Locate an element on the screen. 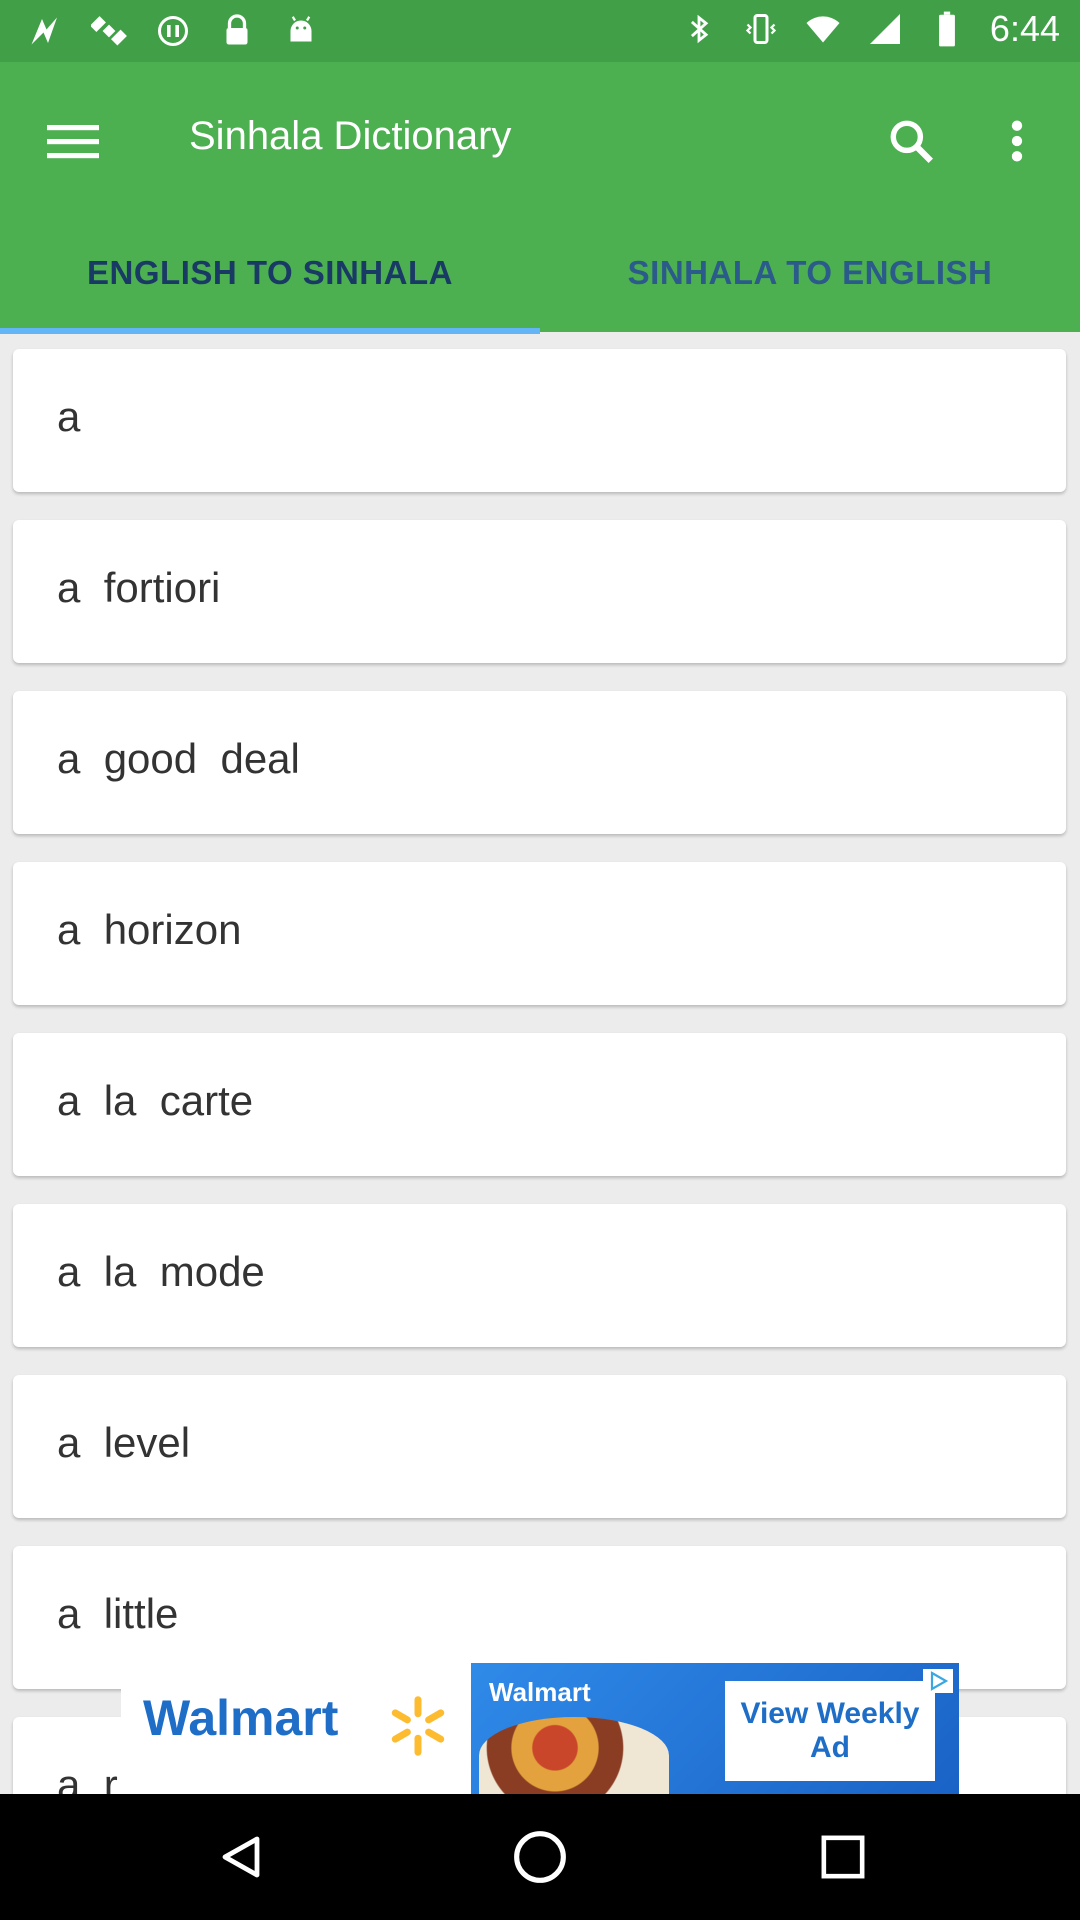  word-label: a is located at coordinates (69, 416).